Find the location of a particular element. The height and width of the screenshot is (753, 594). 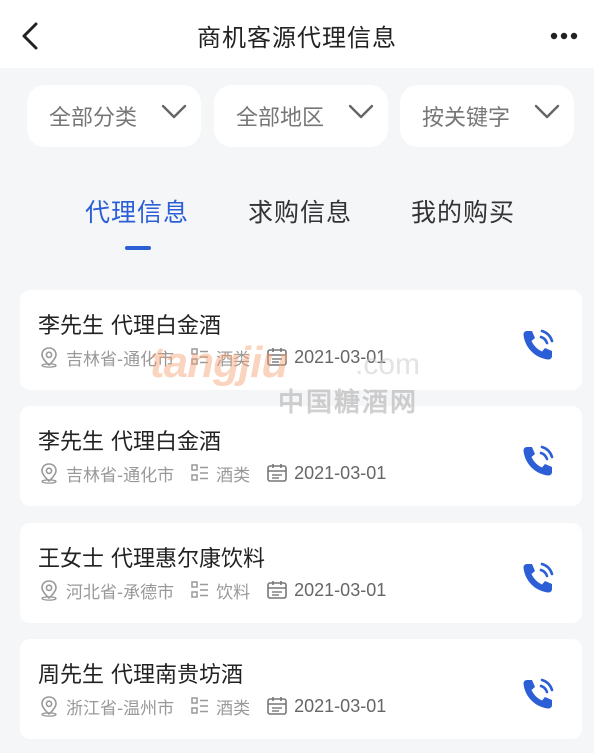

page-title: 商机客源代理信息 is located at coordinates (297, 38).